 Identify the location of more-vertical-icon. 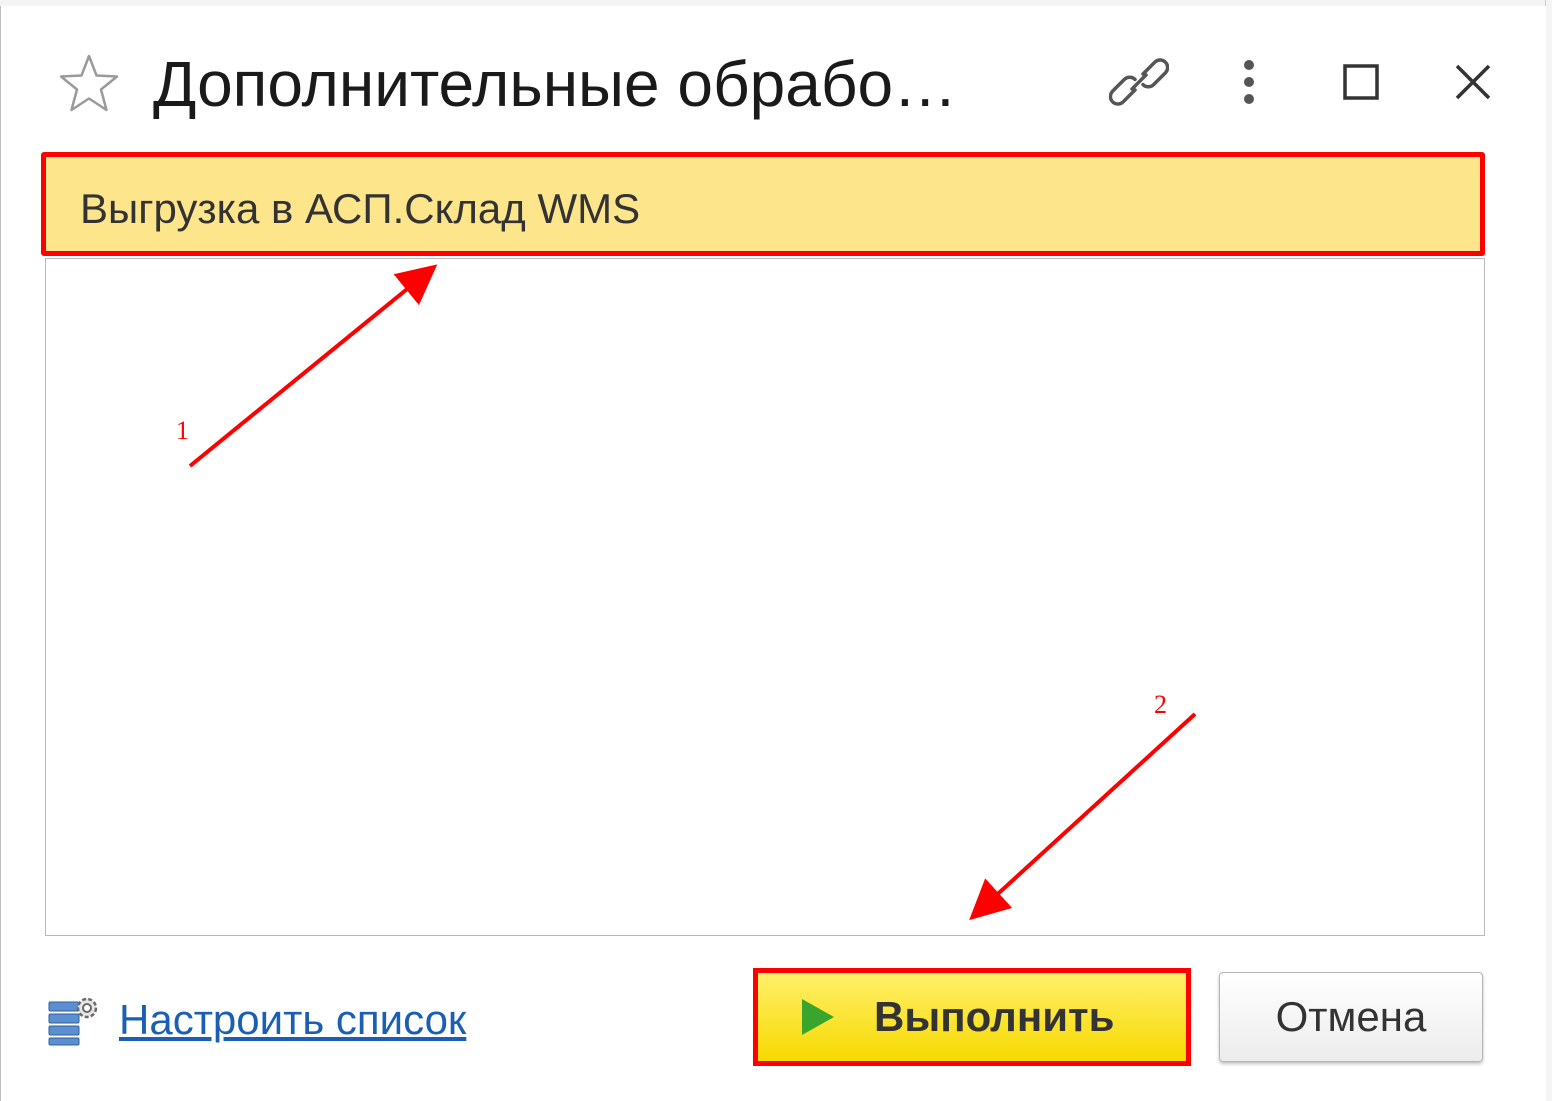
(1249, 82).